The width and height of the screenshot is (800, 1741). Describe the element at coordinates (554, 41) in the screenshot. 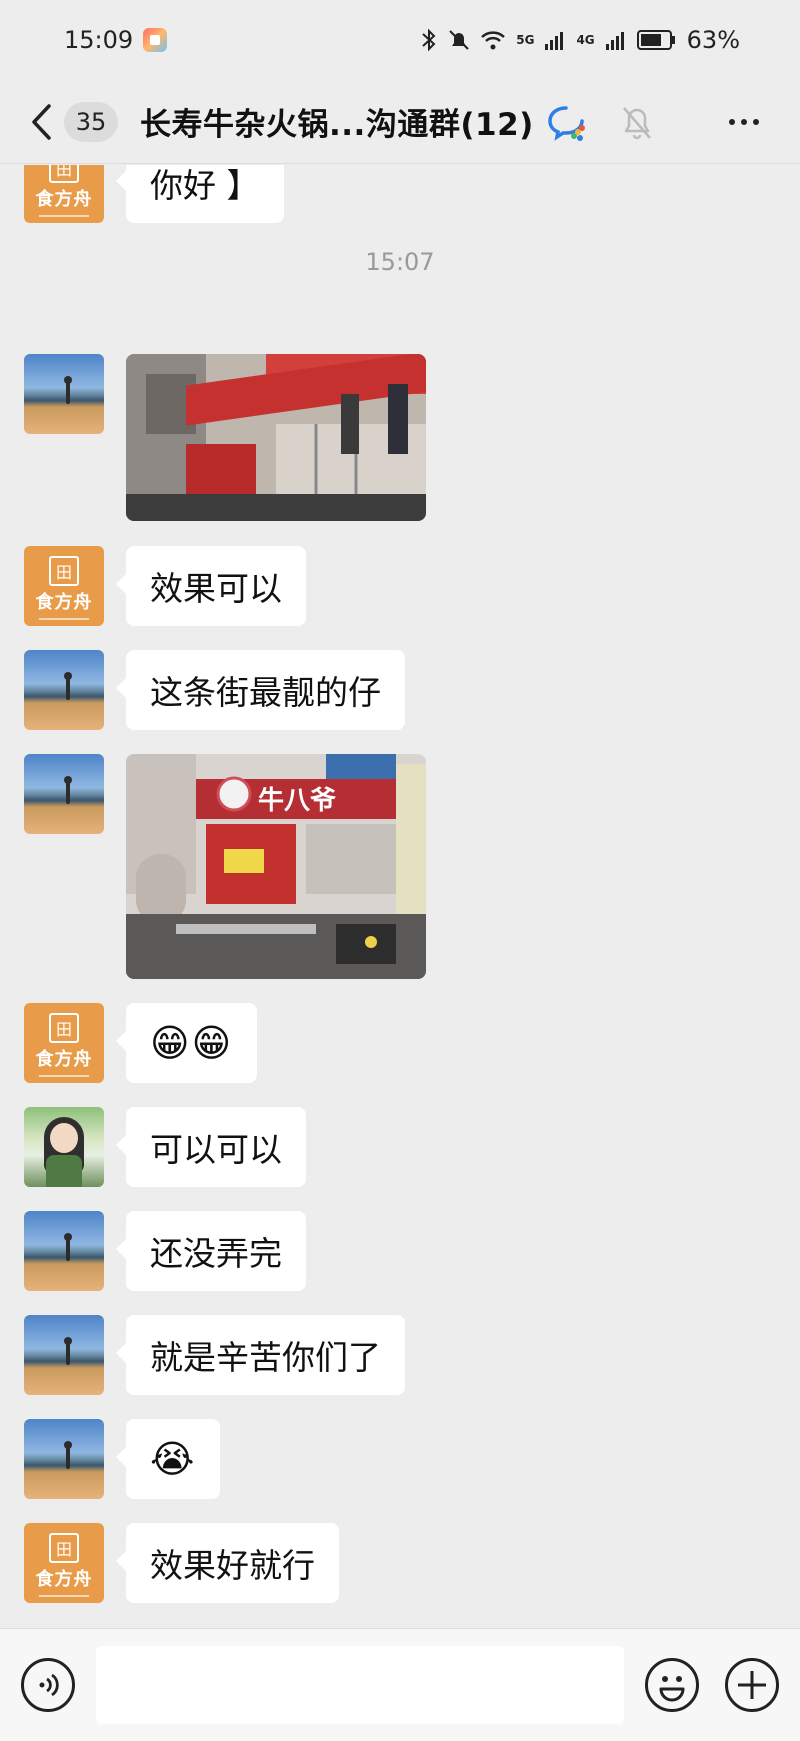

I see `signal-icon` at that location.